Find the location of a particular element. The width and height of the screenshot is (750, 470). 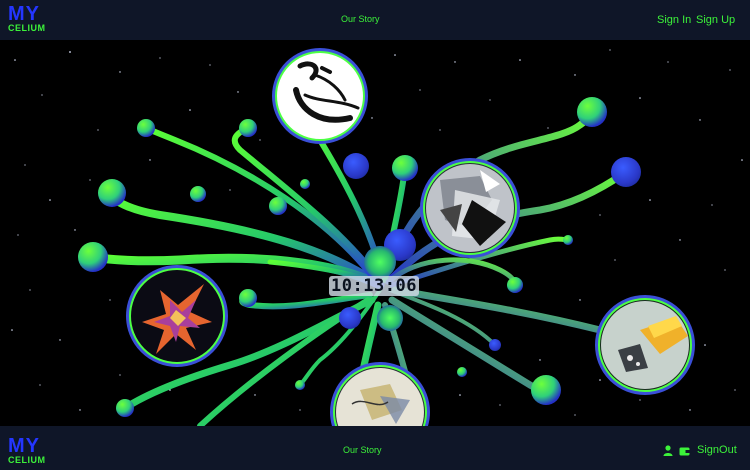

node-yellow-block is located at coordinates (645, 345).